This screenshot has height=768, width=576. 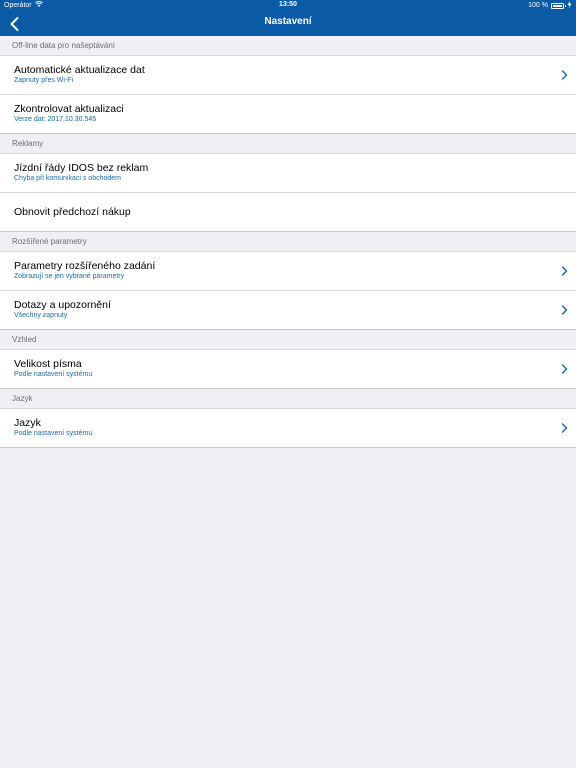 What do you see at coordinates (81, 168) in the screenshot?
I see `row-title: Jízdní řády IDOS bez reklam` at bounding box center [81, 168].